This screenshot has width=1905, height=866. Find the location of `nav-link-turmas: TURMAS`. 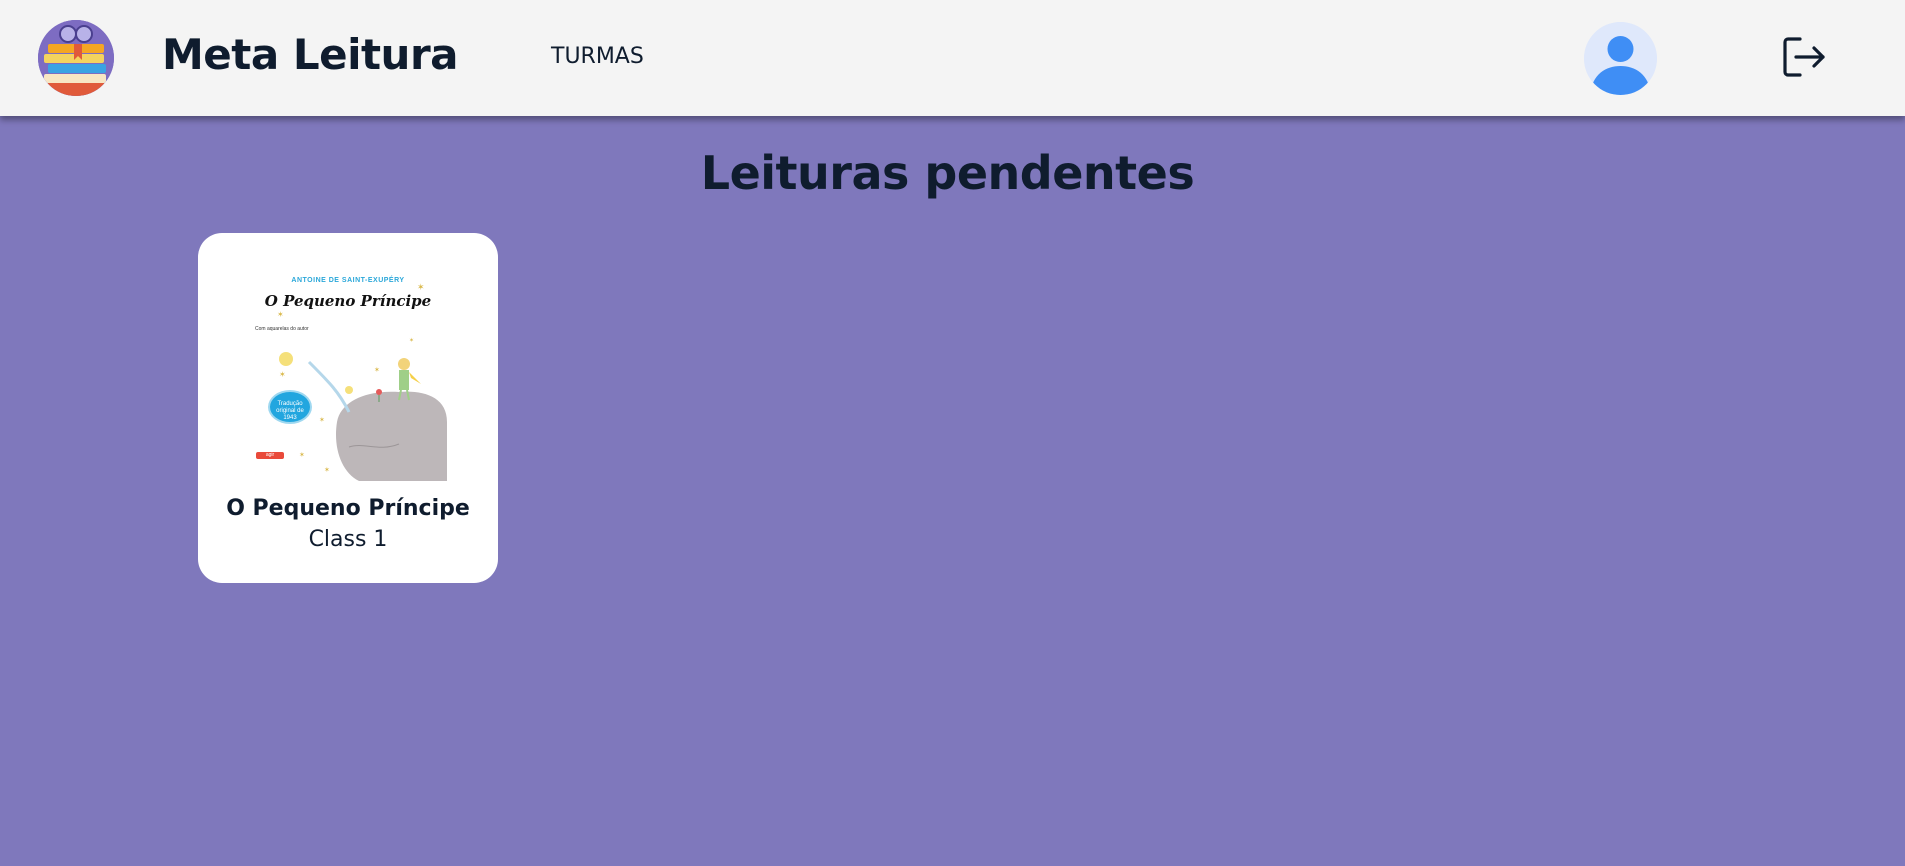

nav-link-turmas: TURMAS is located at coordinates (597, 56).